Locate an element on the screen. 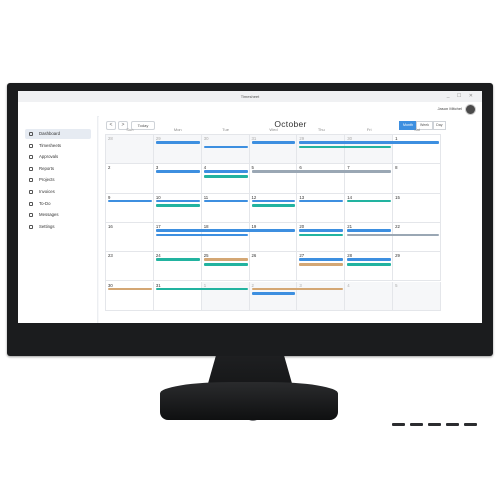 This screenshot has height=500, width=500. sidebar-item-to-do: To-Do is located at coordinates (58, 204).